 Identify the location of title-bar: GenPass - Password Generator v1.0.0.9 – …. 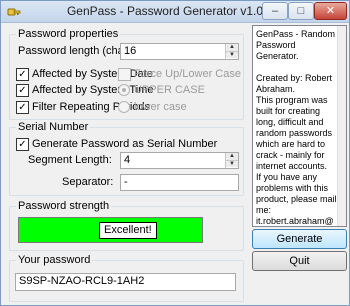
(175, 12).